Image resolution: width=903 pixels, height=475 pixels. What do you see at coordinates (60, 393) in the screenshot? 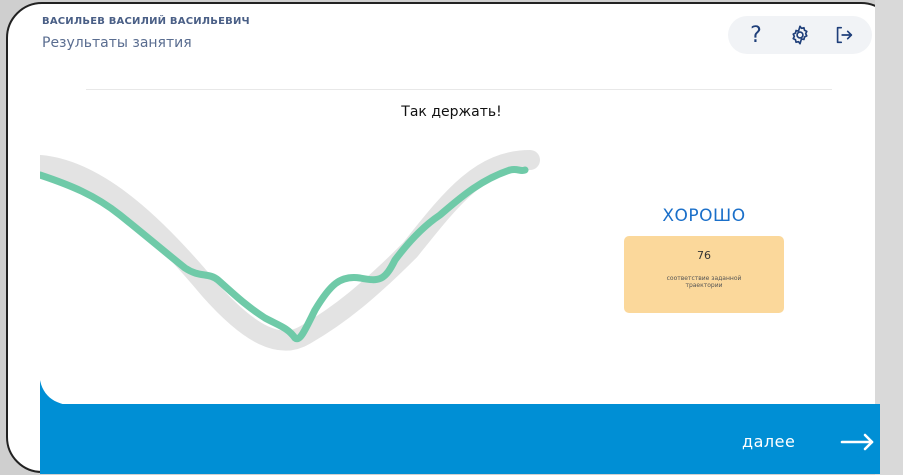
I see `bottom-bar-corner` at bounding box center [60, 393].